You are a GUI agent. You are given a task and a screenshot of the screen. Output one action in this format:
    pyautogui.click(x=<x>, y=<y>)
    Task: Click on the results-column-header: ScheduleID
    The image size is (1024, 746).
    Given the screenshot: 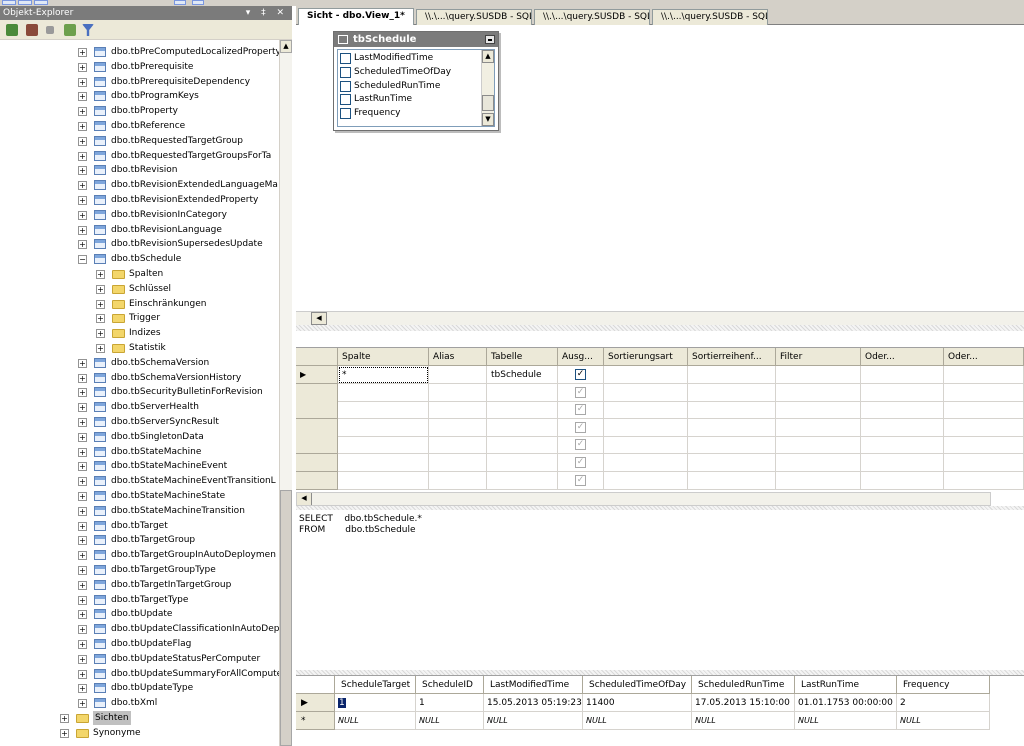 What is the action you would take?
    pyautogui.click(x=450, y=685)
    